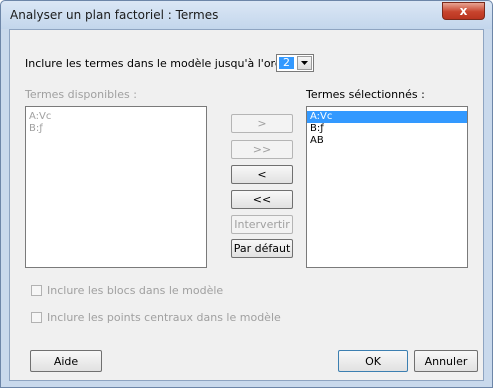 The image size is (493, 388). Describe the element at coordinates (36, 290) in the screenshot. I see `include-blocks-checkbox` at that location.